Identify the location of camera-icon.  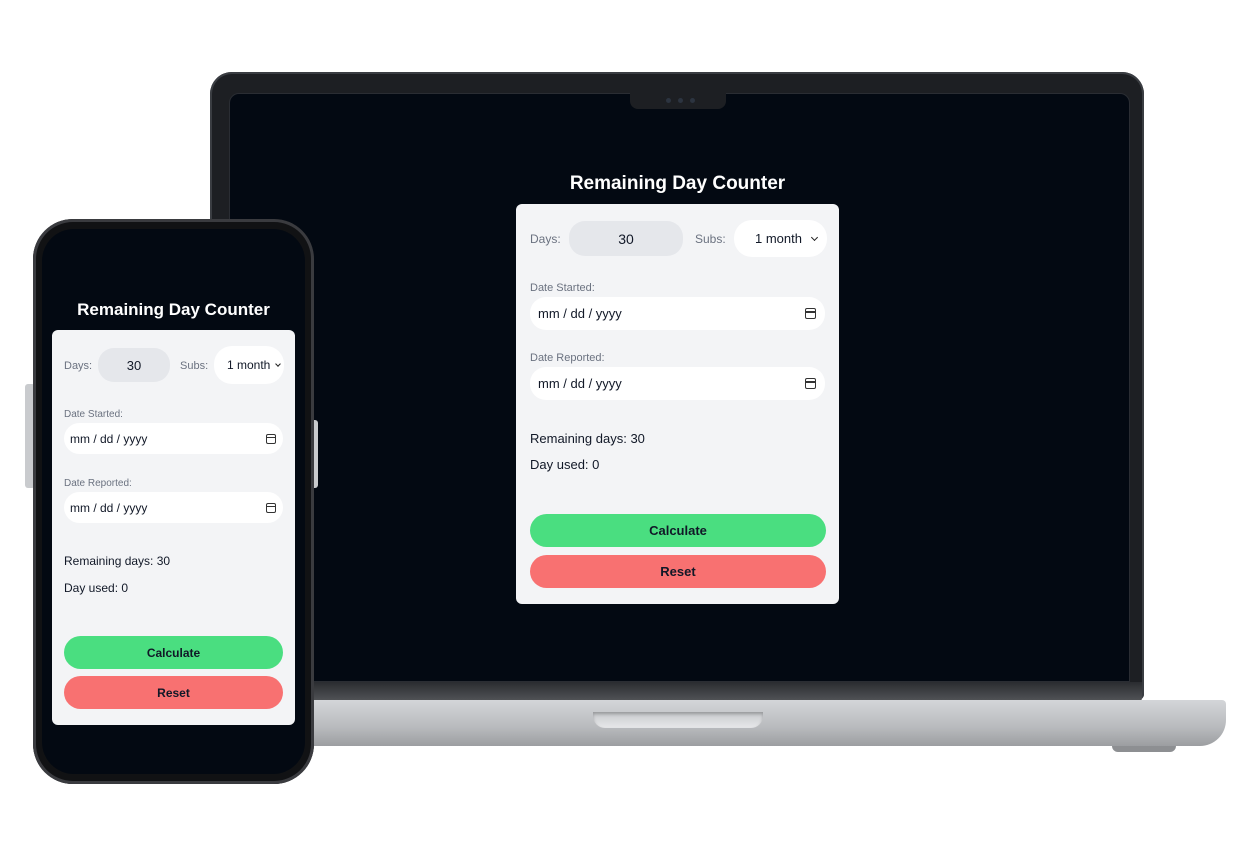
(668, 100).